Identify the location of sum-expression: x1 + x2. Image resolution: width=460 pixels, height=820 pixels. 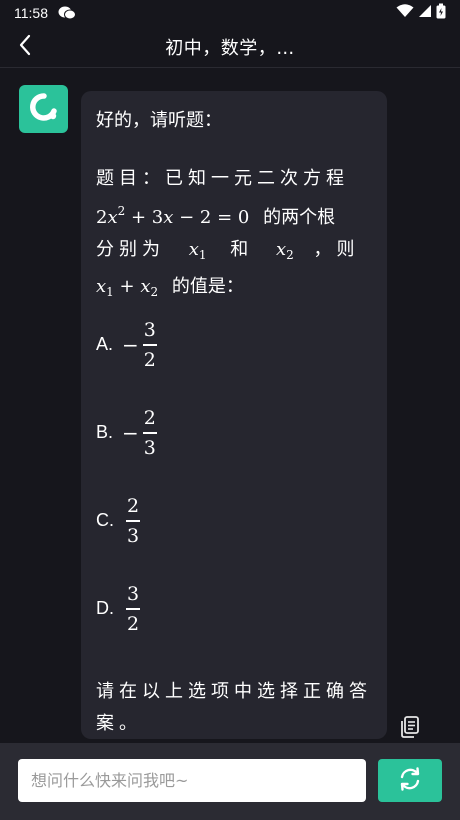
(127, 287).